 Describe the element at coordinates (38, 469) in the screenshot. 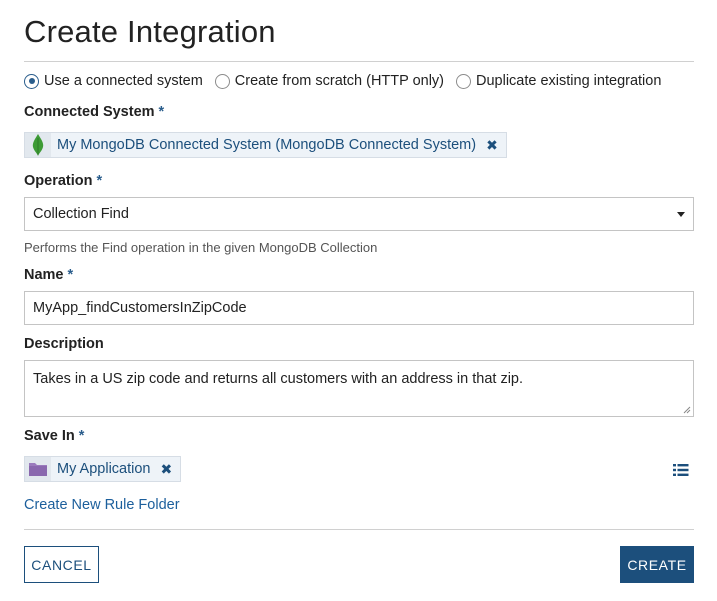

I see `folder-icon` at that location.